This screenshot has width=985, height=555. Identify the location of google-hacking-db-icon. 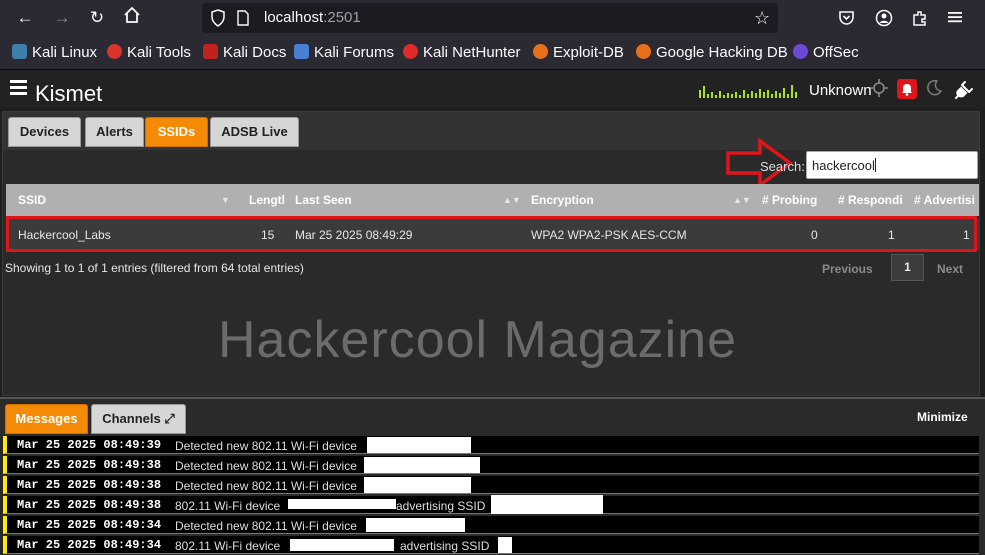
(643, 51).